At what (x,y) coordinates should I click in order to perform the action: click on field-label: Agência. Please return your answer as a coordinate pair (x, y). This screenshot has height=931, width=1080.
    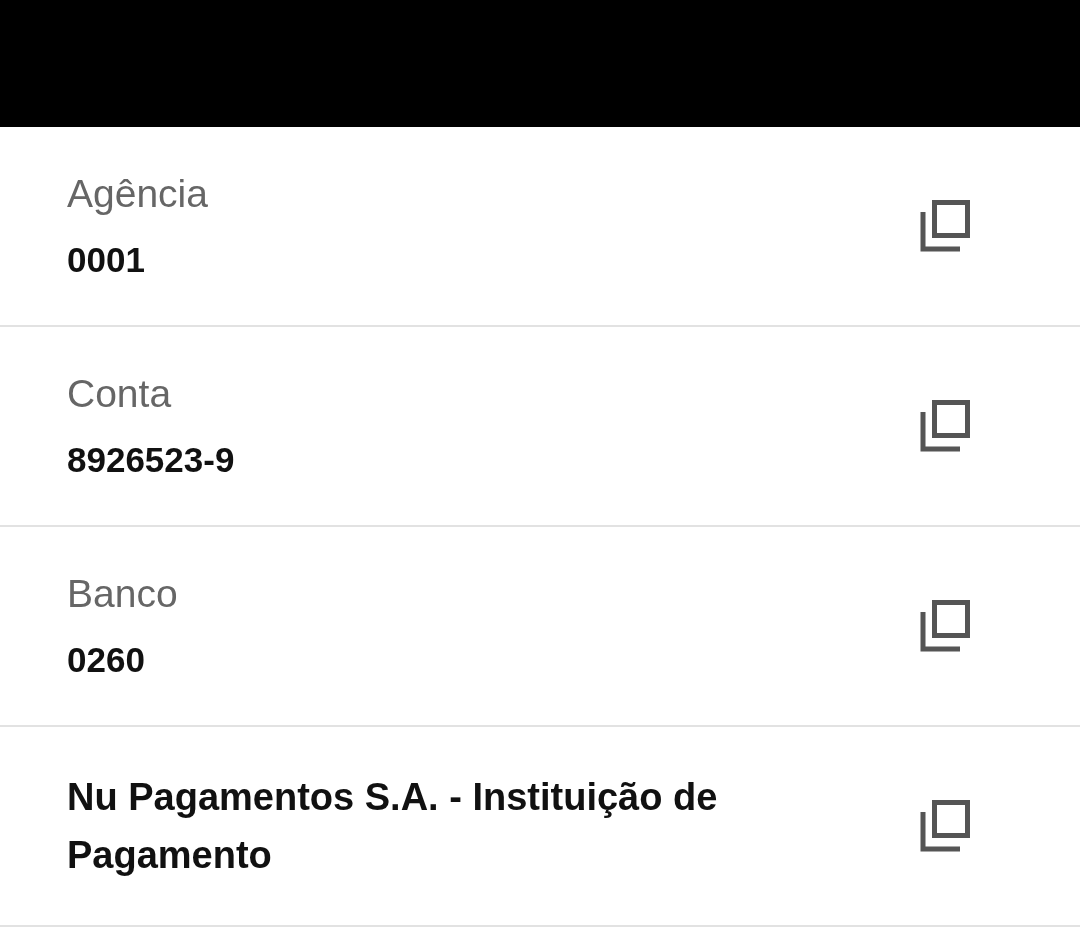
    Looking at the image, I should click on (137, 194).